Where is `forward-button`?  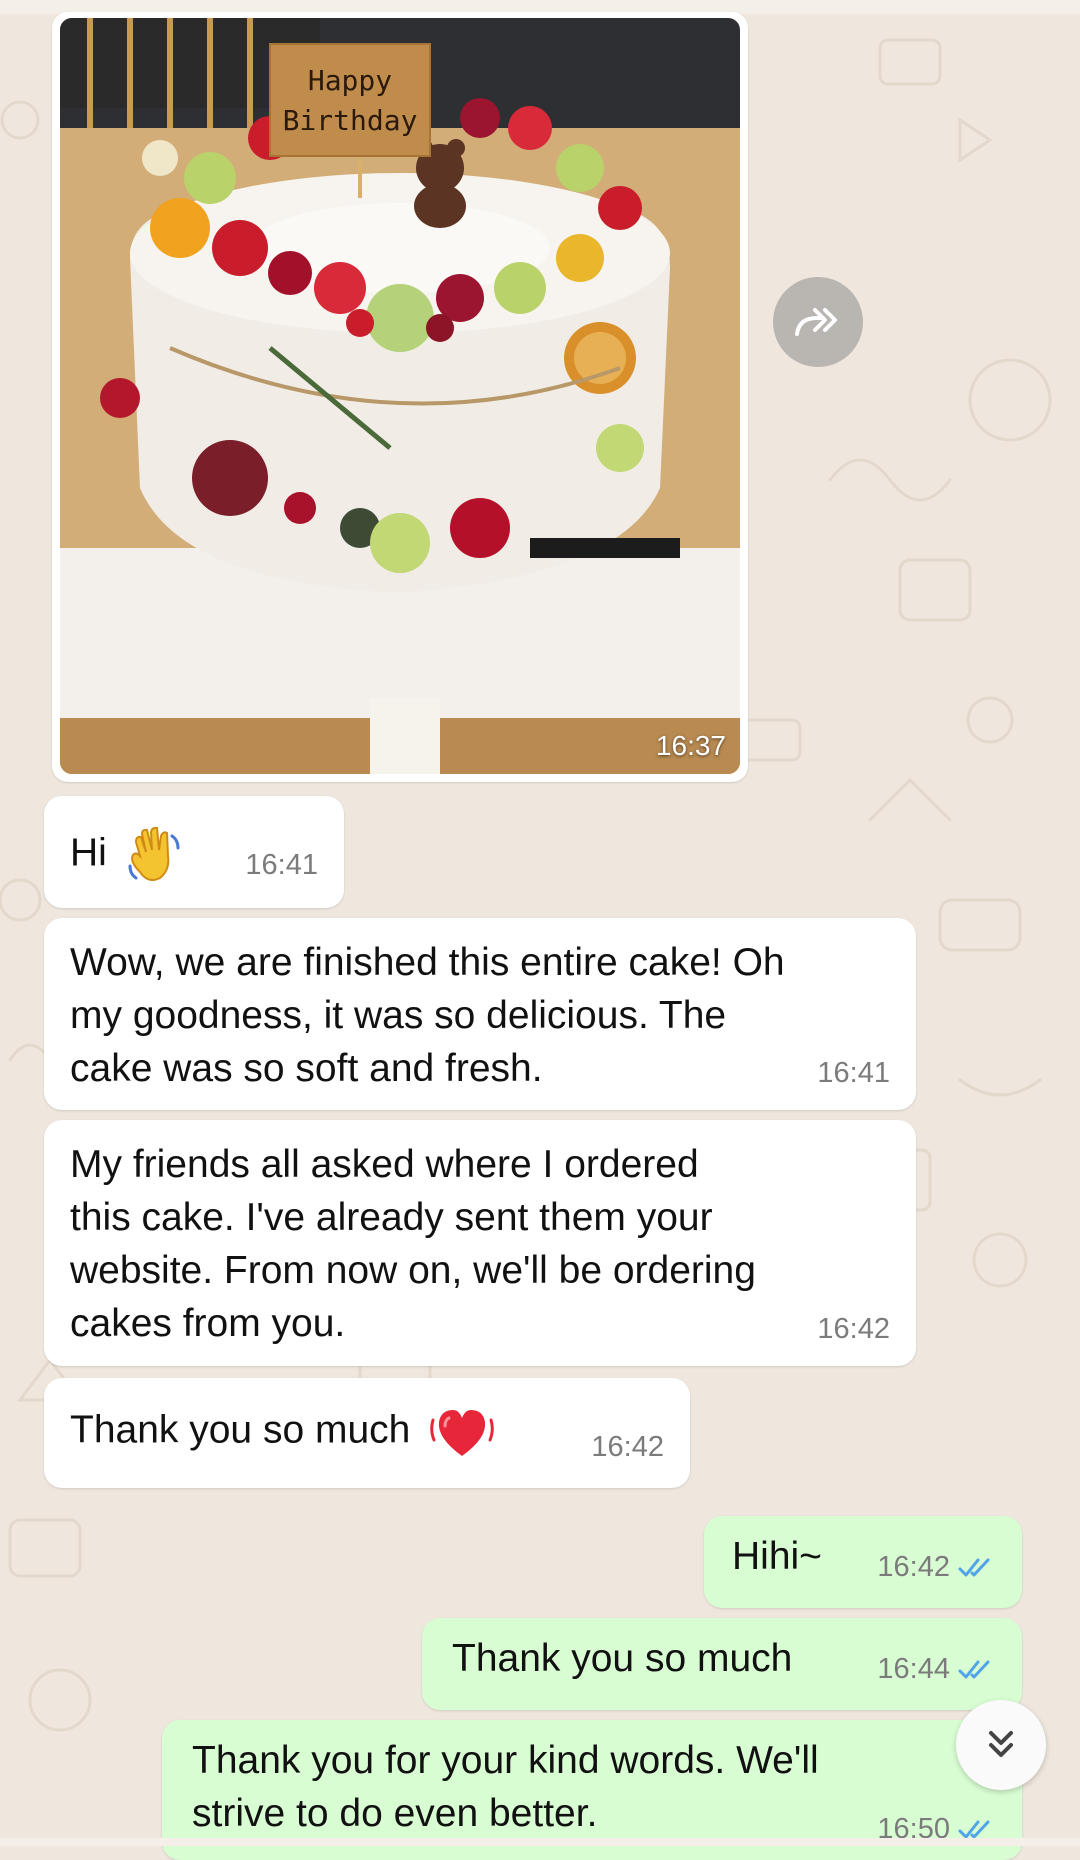 forward-button is located at coordinates (818, 322).